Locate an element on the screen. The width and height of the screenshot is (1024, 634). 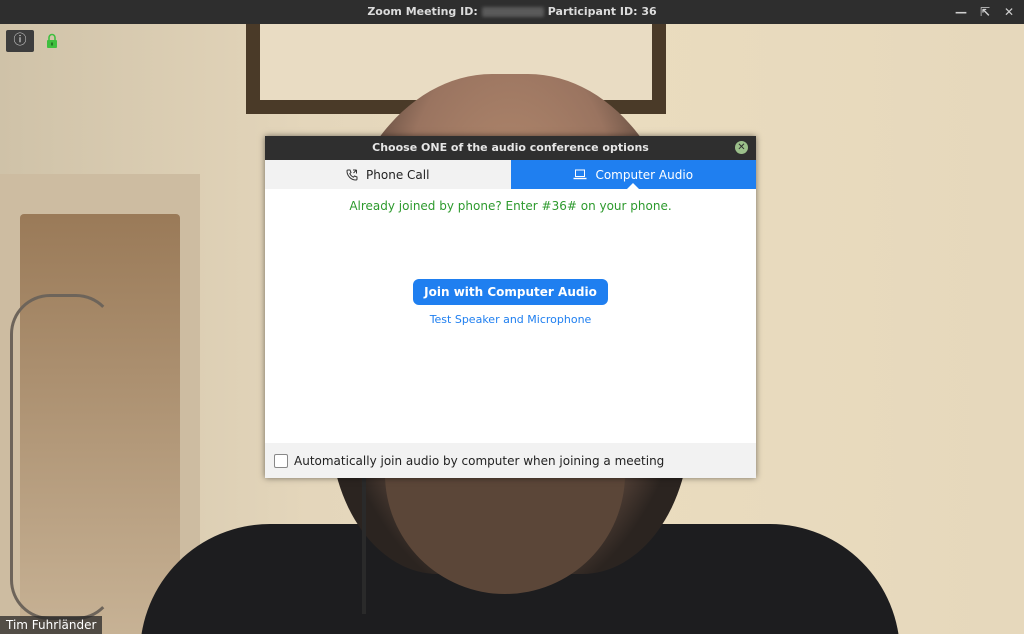
window-title: Zoom Meeting ID: Participant ID: 36 is located at coordinates (512, 11).